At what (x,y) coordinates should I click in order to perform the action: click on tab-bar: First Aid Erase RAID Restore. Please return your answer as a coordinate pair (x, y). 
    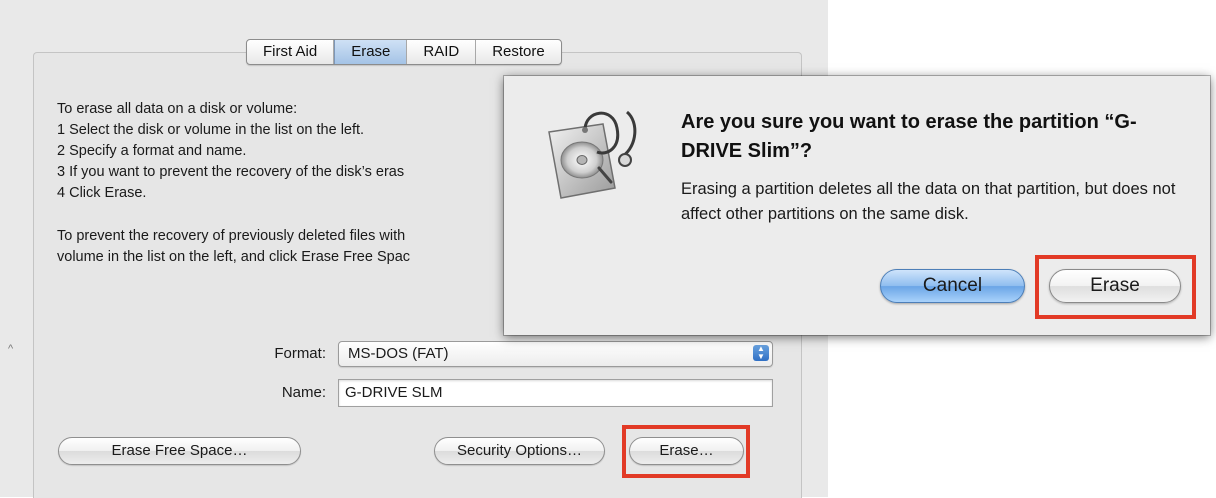
    Looking at the image, I should click on (404, 52).